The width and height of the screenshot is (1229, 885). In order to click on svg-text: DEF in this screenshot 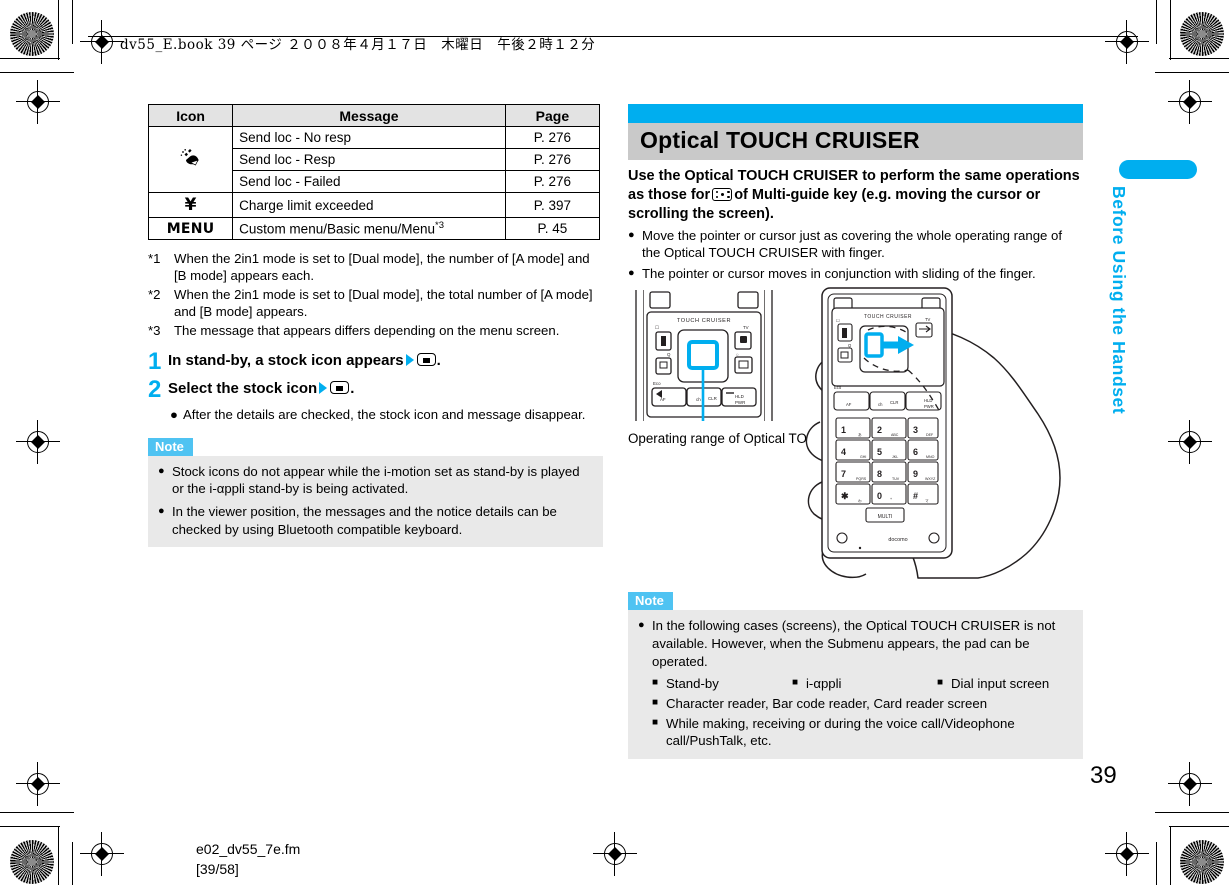, I will do `click(930, 435)`.